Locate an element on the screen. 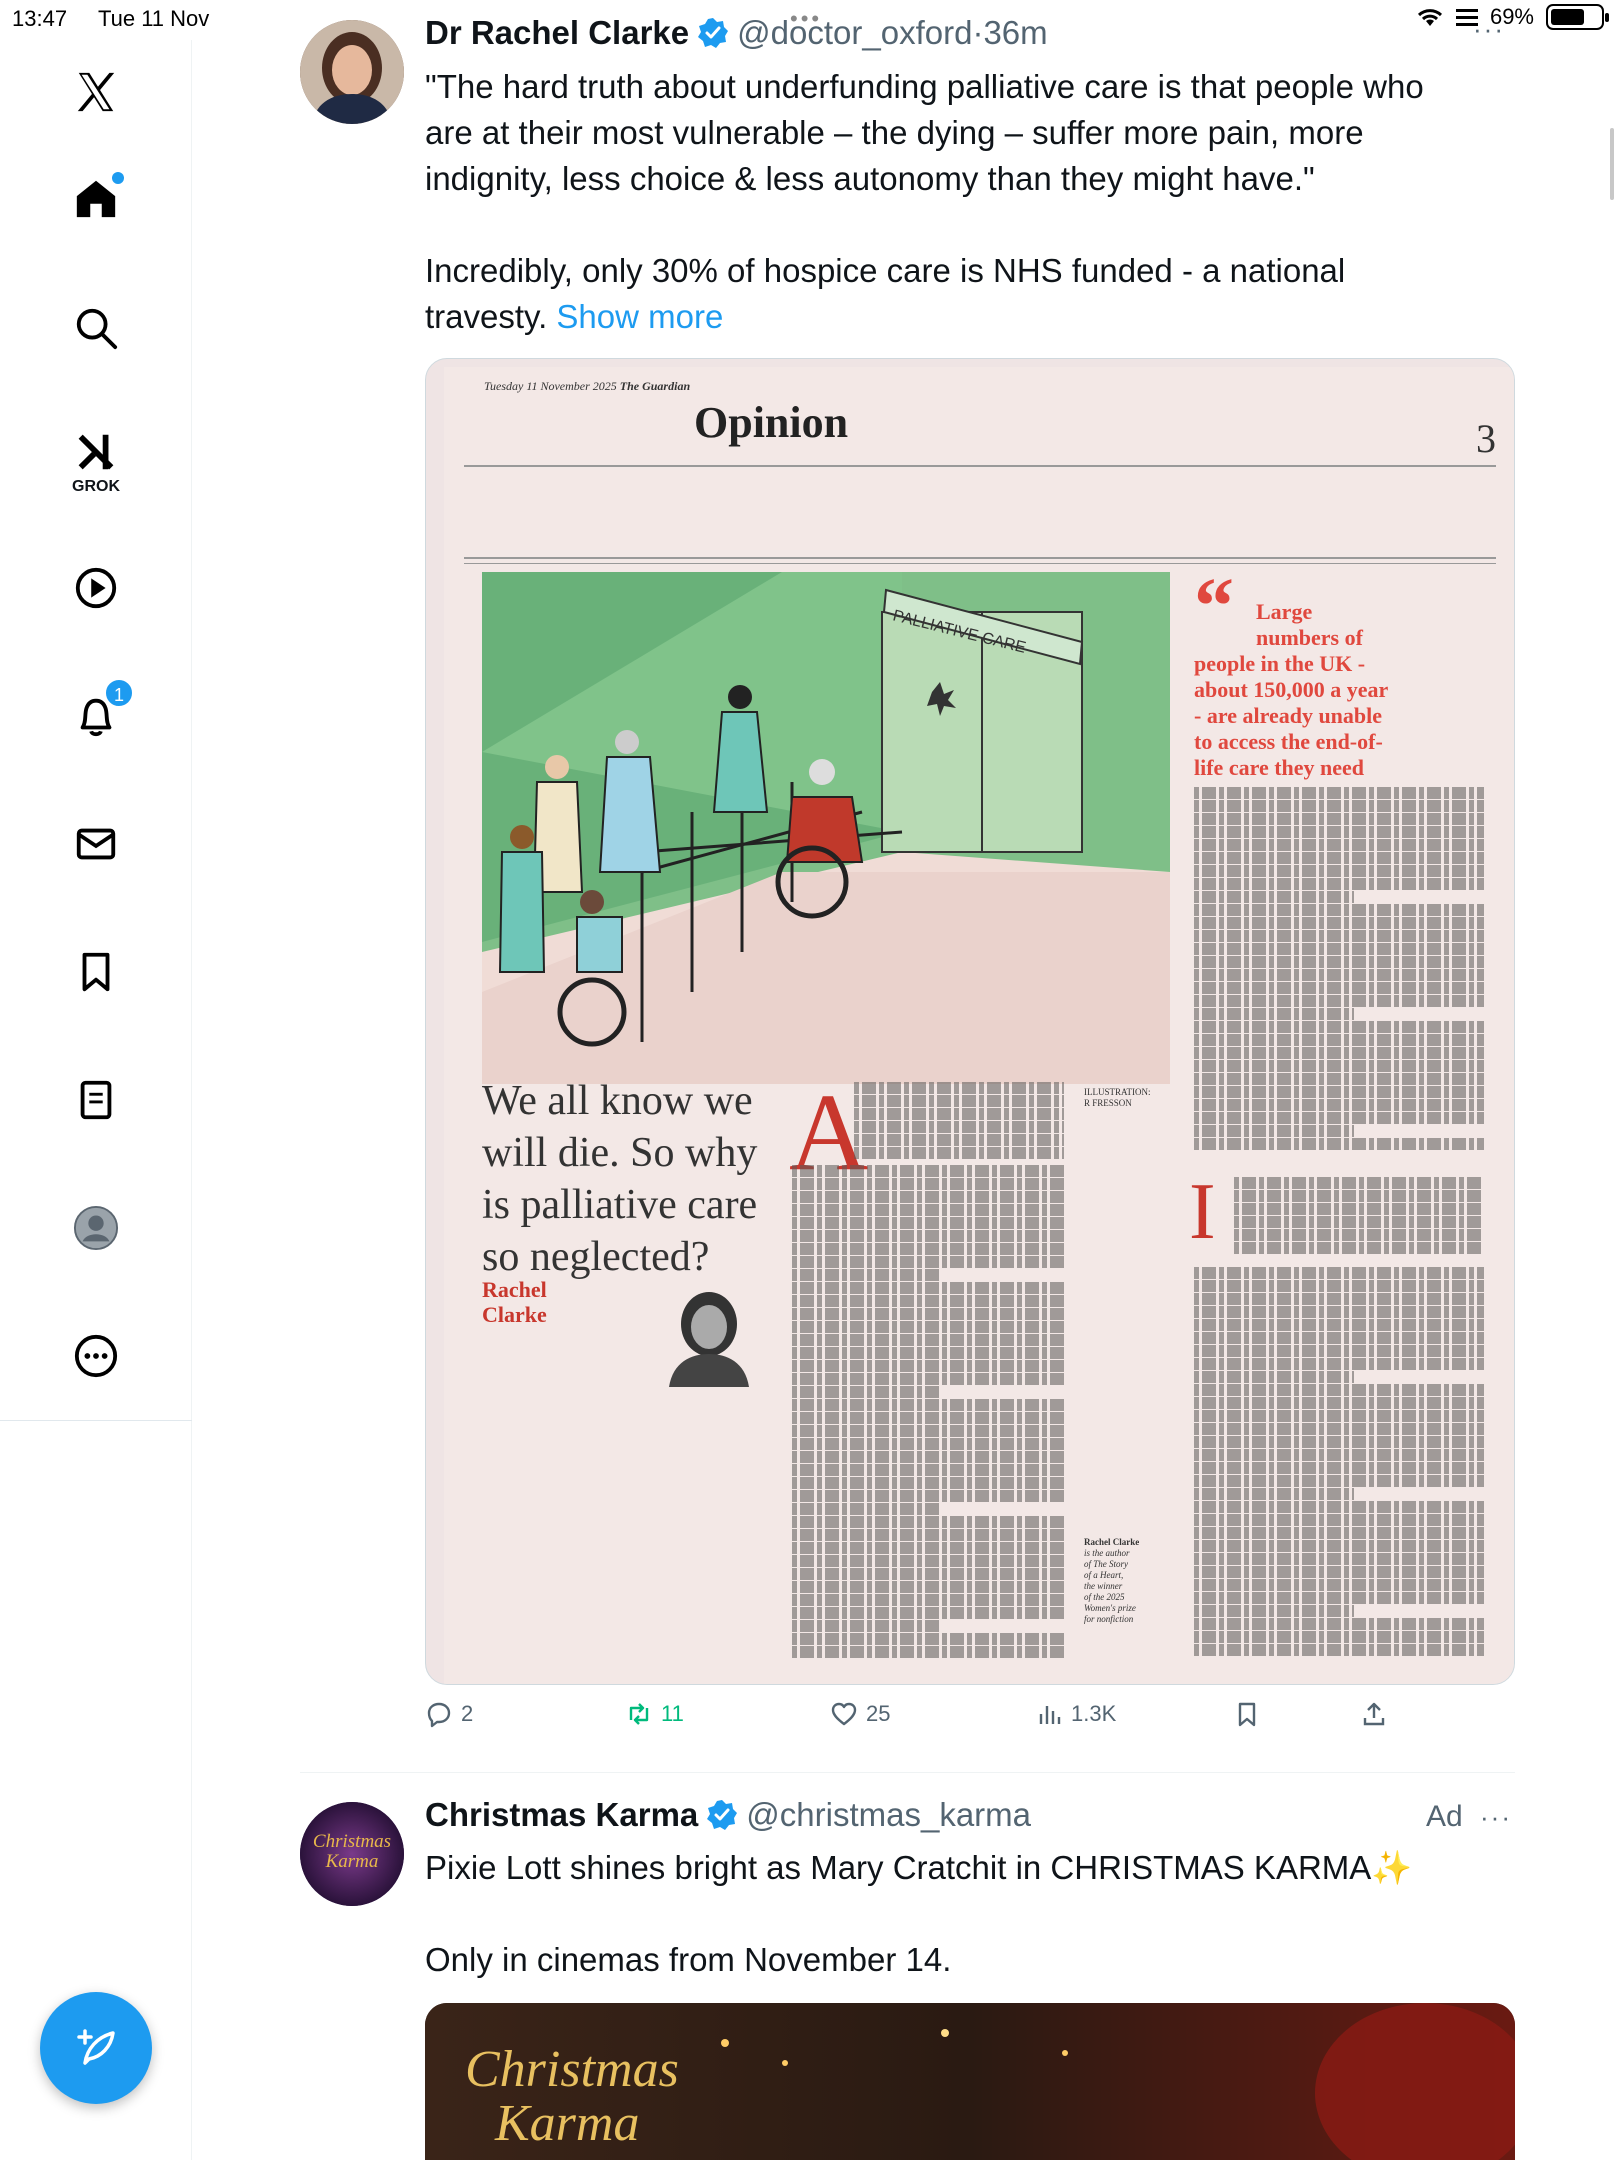 The width and height of the screenshot is (1620, 2160). author-name: Dr Rachel Clarke is located at coordinates (557, 33).